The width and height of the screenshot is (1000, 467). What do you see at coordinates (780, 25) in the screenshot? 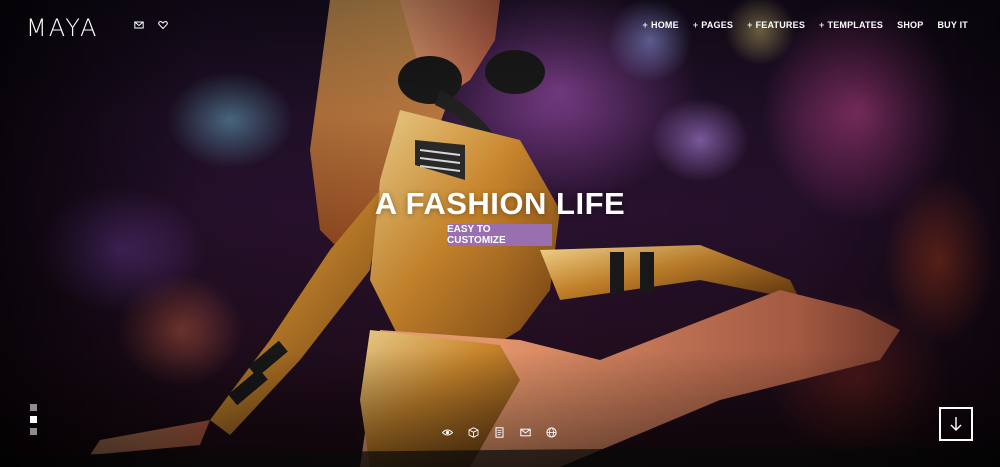
I see `nav-item-label: FEATURES` at bounding box center [780, 25].